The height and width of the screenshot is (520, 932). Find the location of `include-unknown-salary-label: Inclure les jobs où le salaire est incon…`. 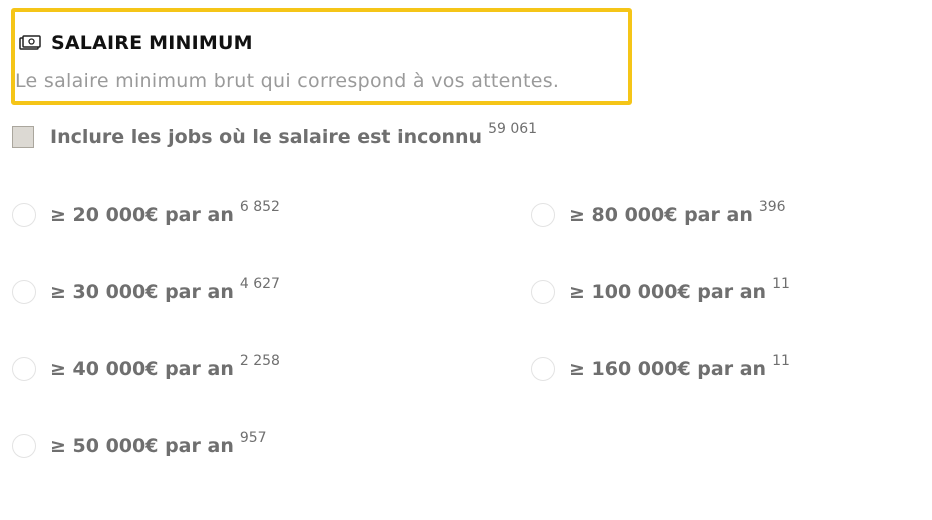

include-unknown-salary-label: Inclure les jobs où le salaire est incon… is located at coordinates (266, 137).